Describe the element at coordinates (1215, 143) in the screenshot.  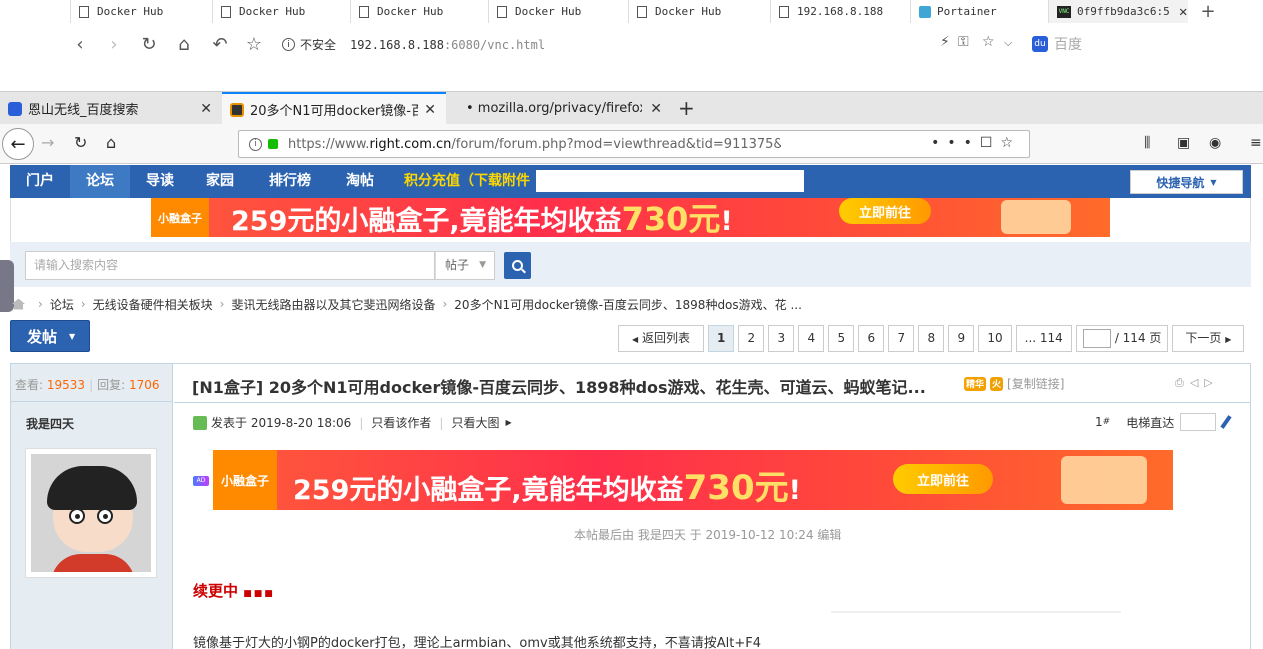
I see `account-icon: ◉` at that location.